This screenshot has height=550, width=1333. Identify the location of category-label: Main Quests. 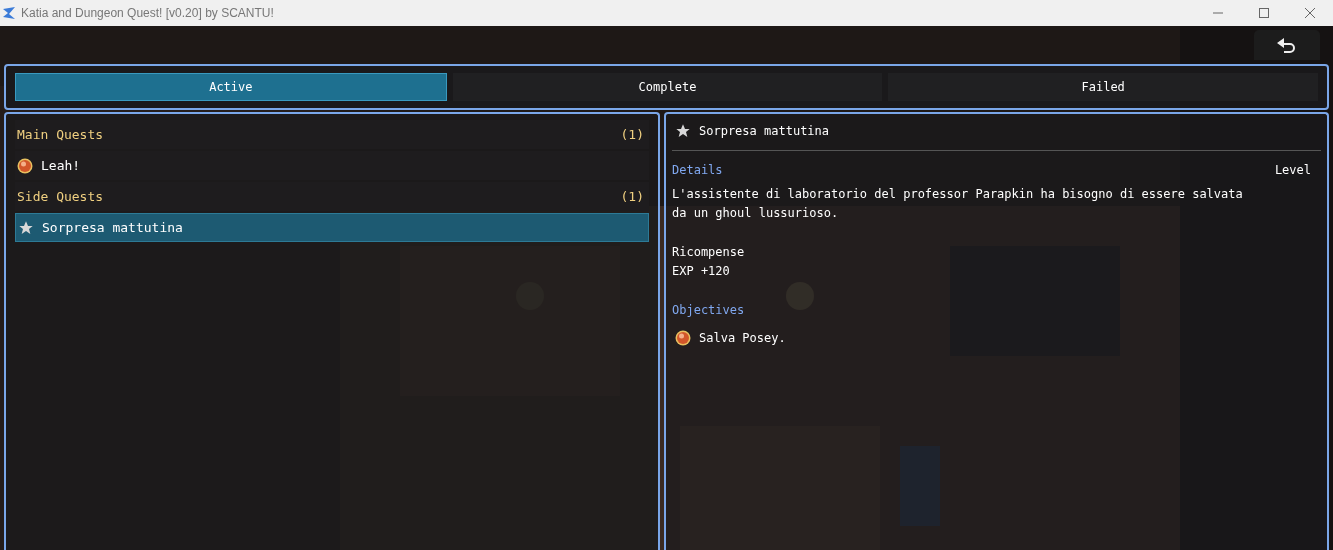
(60, 134).